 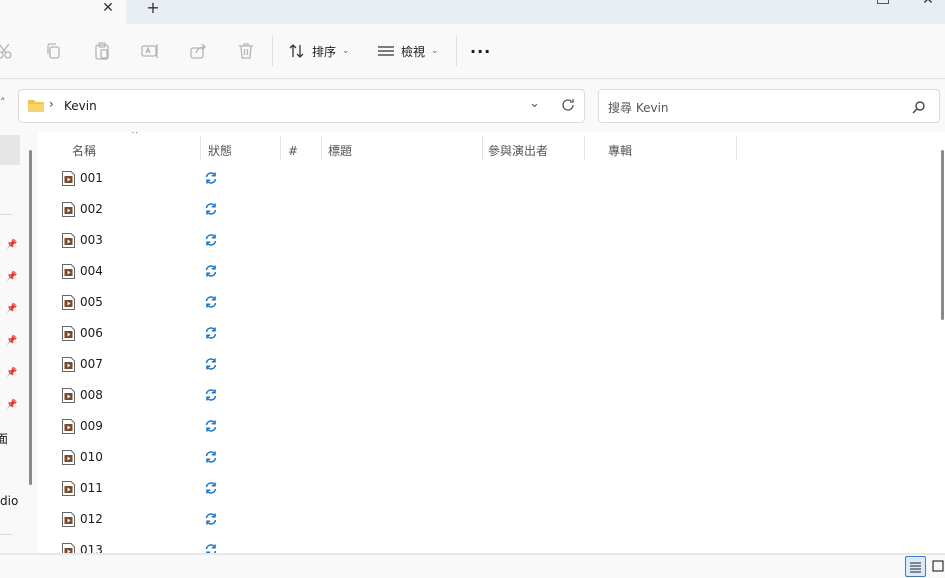 What do you see at coordinates (942, 235) in the screenshot?
I see `content-scrollbar` at bounding box center [942, 235].